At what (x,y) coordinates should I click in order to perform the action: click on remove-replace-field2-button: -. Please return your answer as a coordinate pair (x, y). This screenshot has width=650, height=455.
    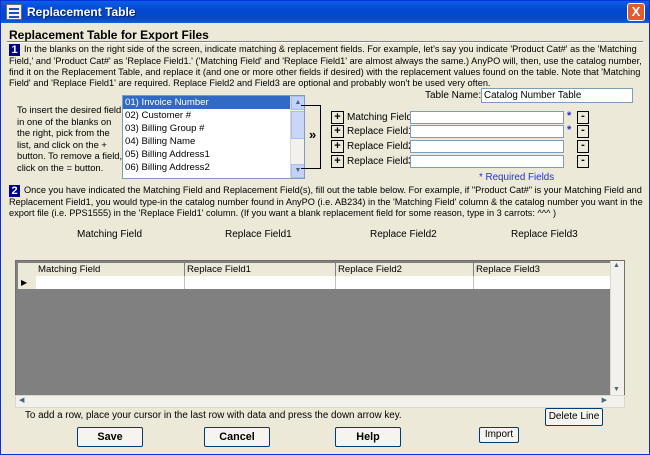
    Looking at the image, I should click on (583, 146).